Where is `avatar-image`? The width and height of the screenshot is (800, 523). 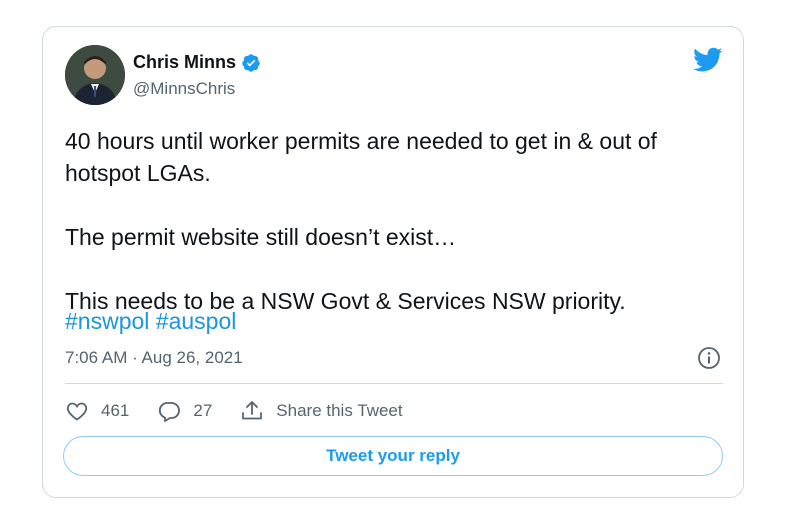 avatar-image is located at coordinates (95, 75).